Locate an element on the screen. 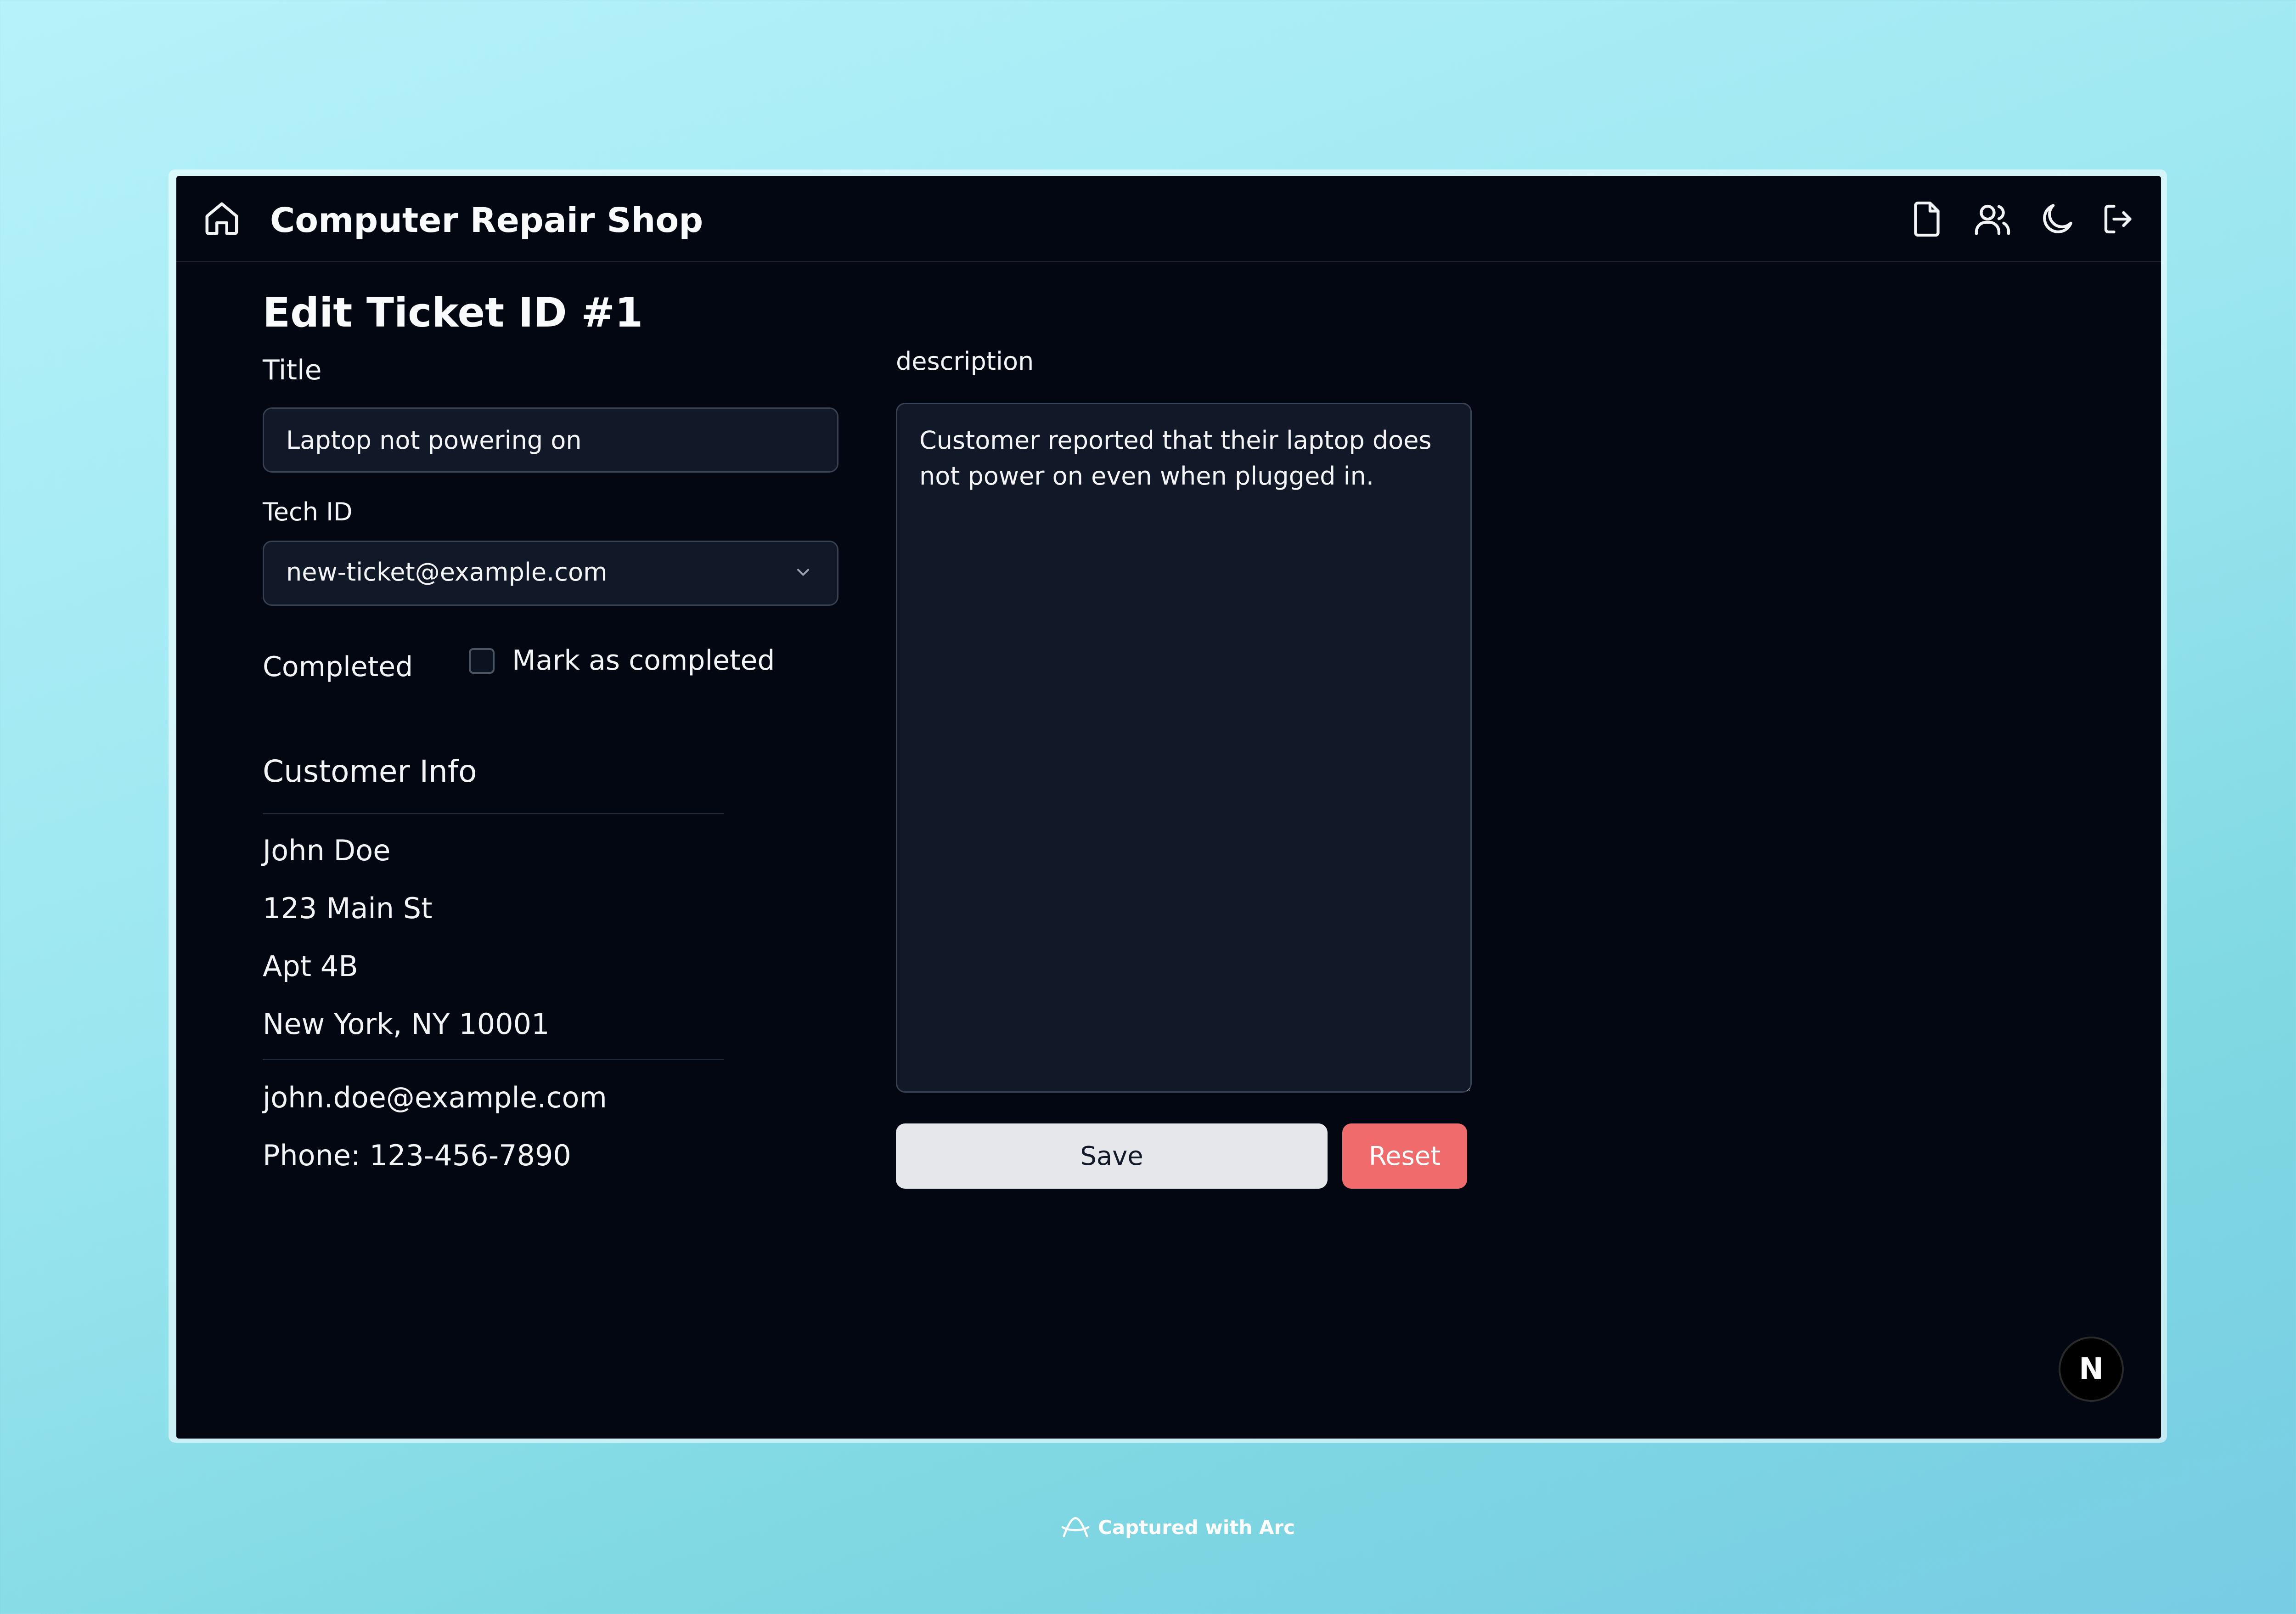  completed-checkbox-label: Mark as completed is located at coordinates (643, 660).